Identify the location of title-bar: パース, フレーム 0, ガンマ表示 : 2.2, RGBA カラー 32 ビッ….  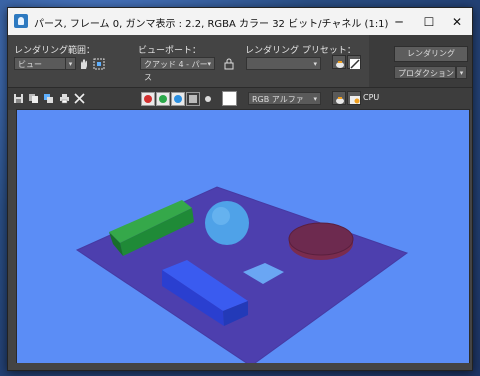
(240, 21).